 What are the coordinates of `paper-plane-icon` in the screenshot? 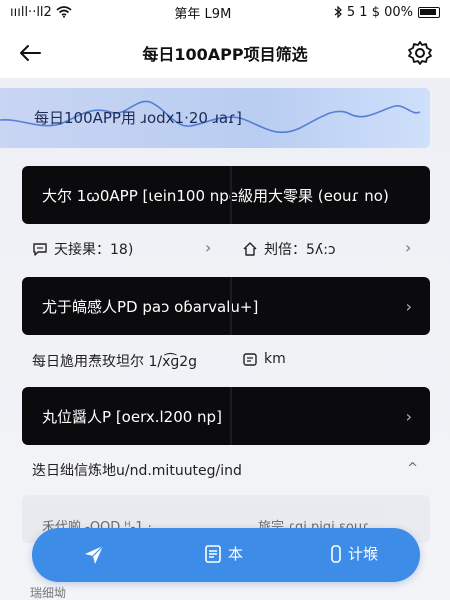 It's located at (94, 554).